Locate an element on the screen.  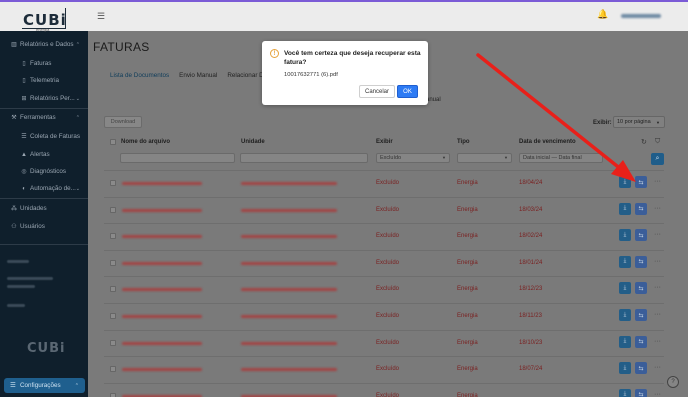
sidebar-item-ferramentas: ⚒ Ferramentas ⌃ is located at coordinates (44, 117).